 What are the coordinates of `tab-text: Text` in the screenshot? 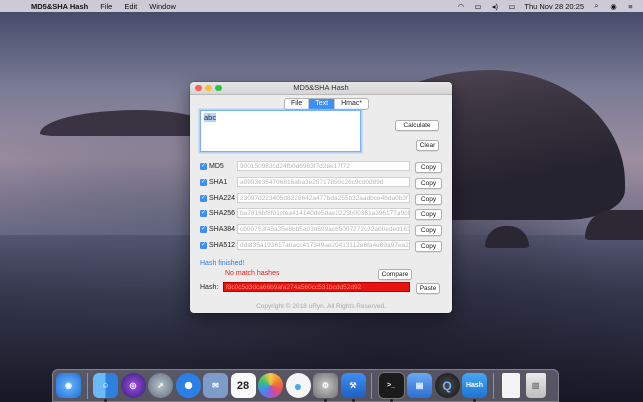 It's located at (322, 104).